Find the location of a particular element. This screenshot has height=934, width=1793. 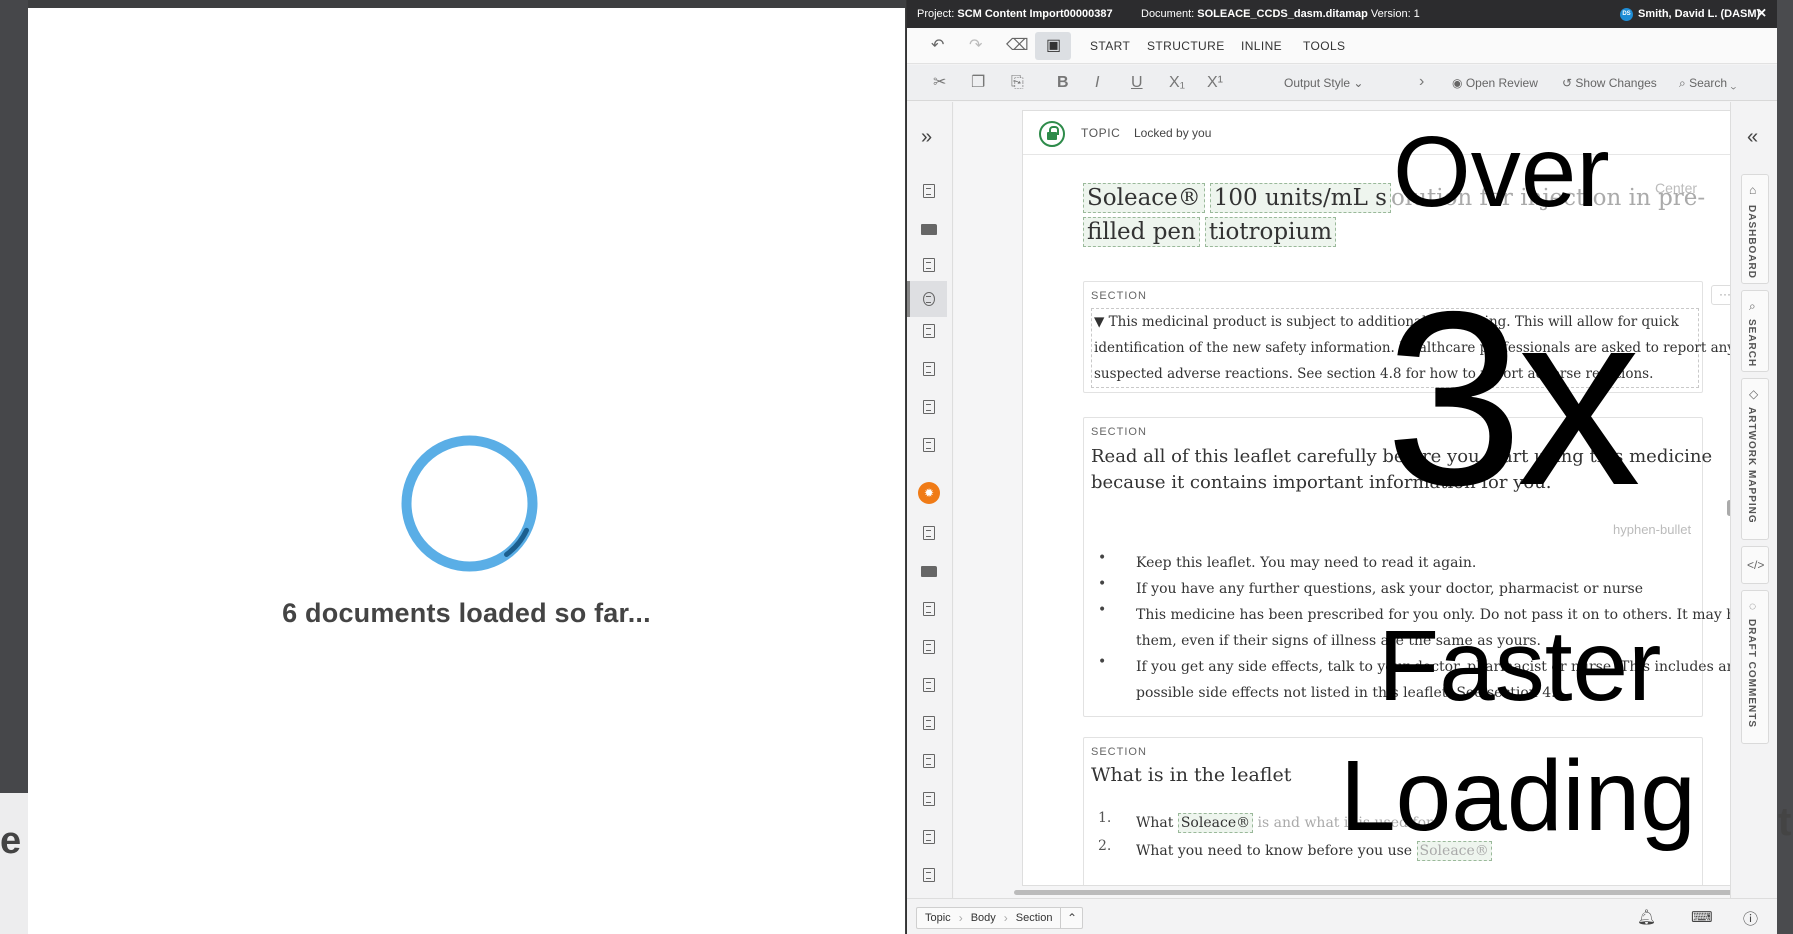

history-icon: ↺ is located at coordinates (1567, 83).